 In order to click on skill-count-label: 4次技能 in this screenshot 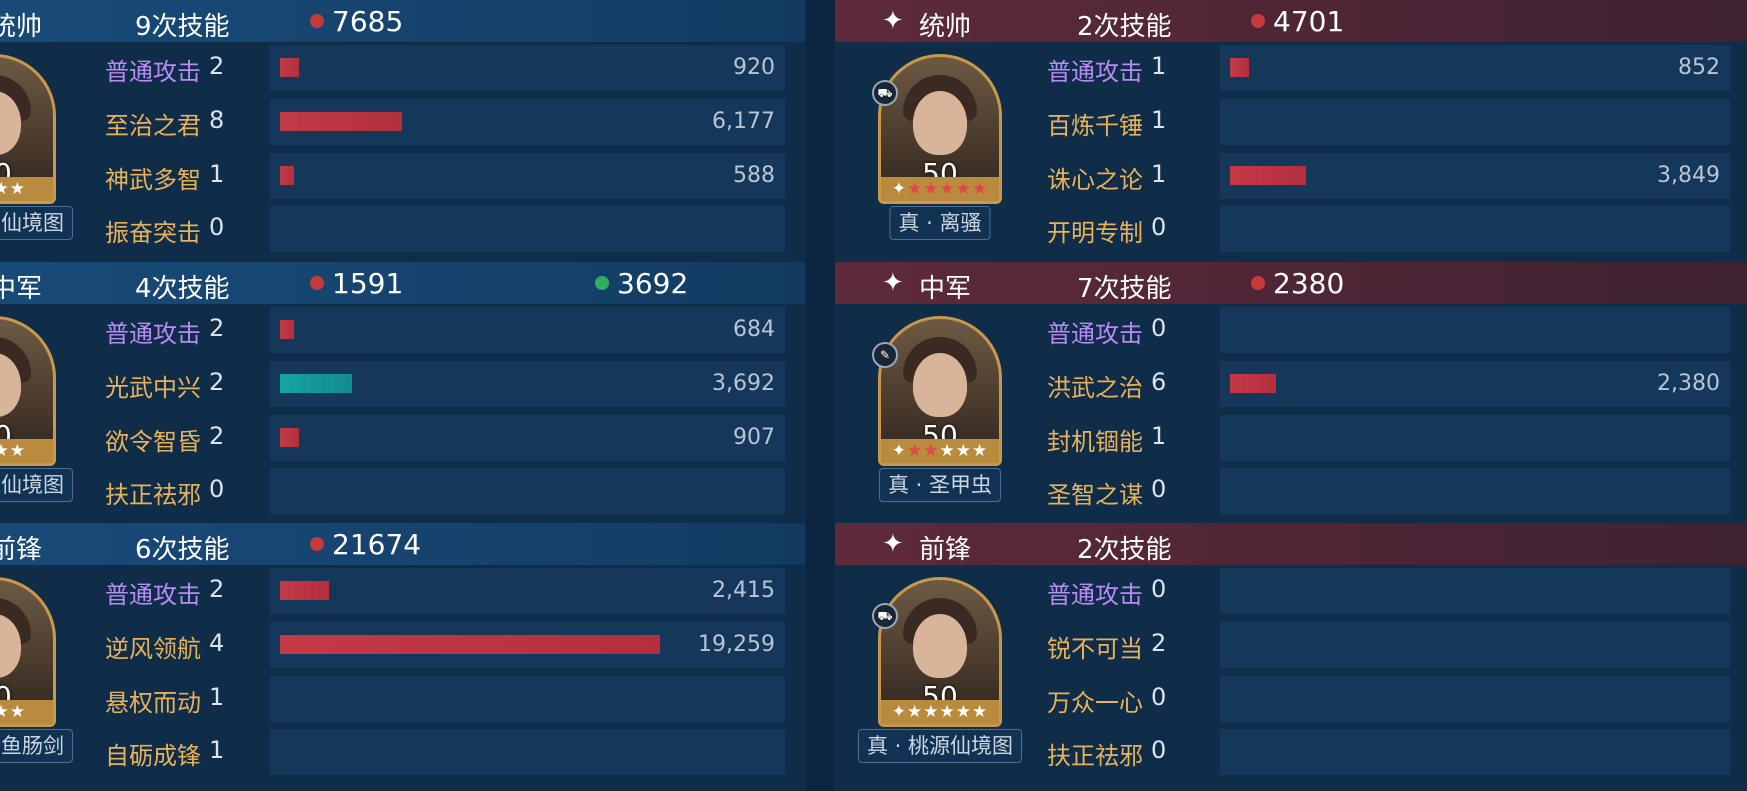, I will do `click(182, 289)`.